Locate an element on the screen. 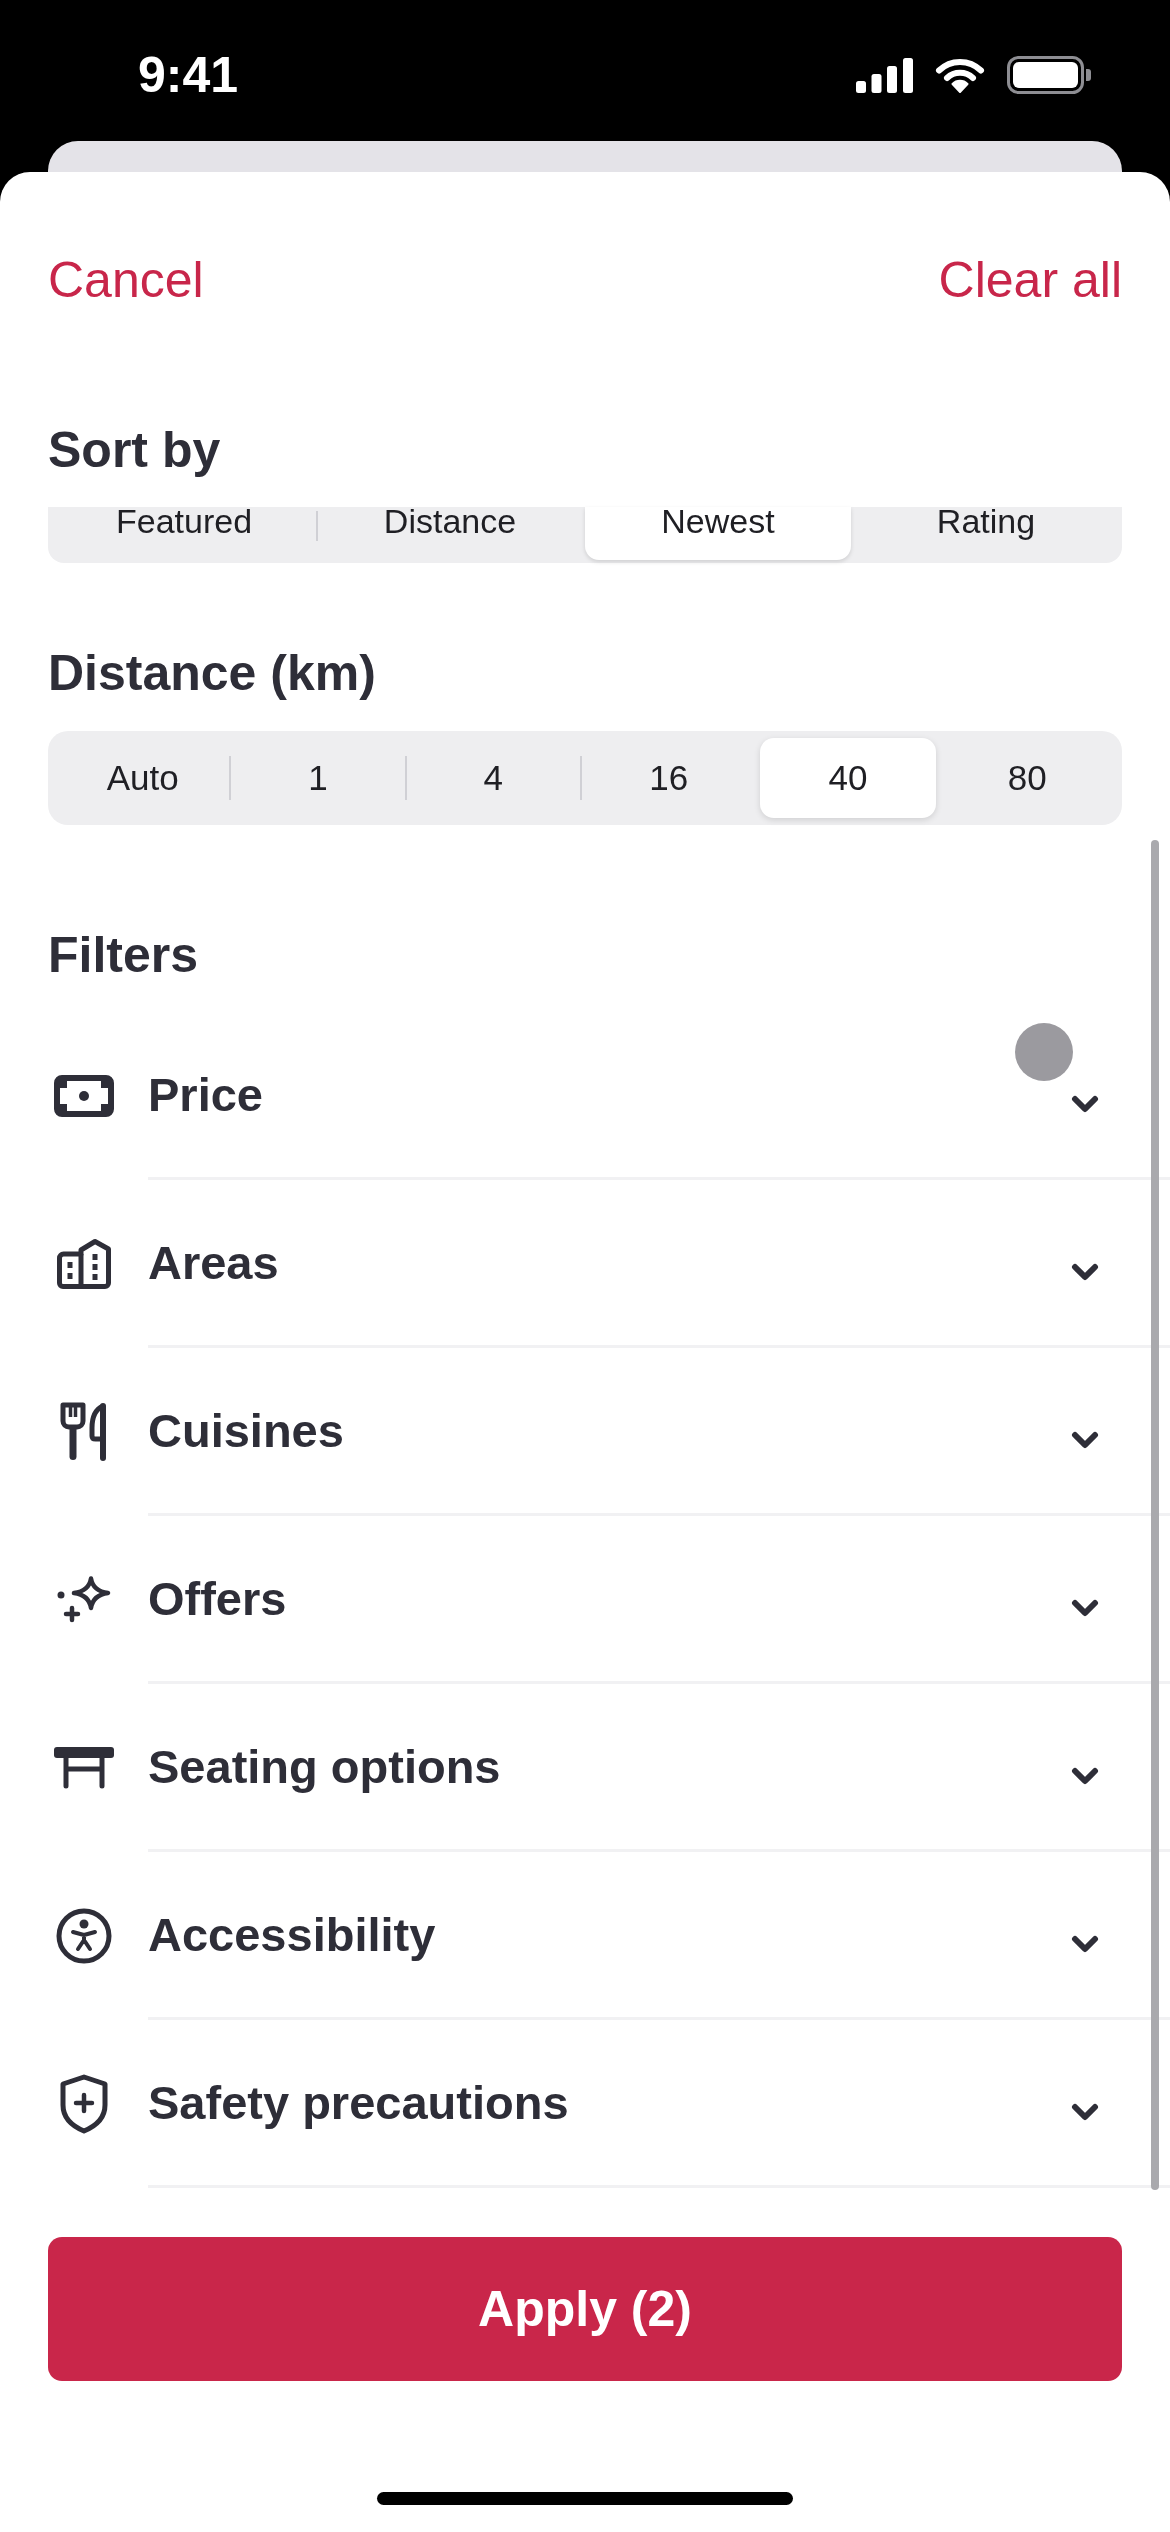 The height and width of the screenshot is (2532, 1170). accessibility-icon is located at coordinates (84, 1936).